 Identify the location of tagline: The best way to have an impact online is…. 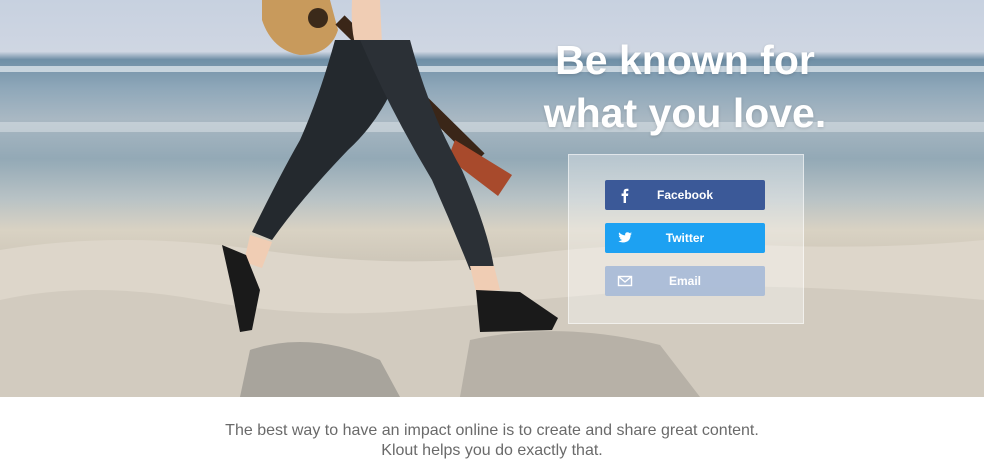
(492, 441).